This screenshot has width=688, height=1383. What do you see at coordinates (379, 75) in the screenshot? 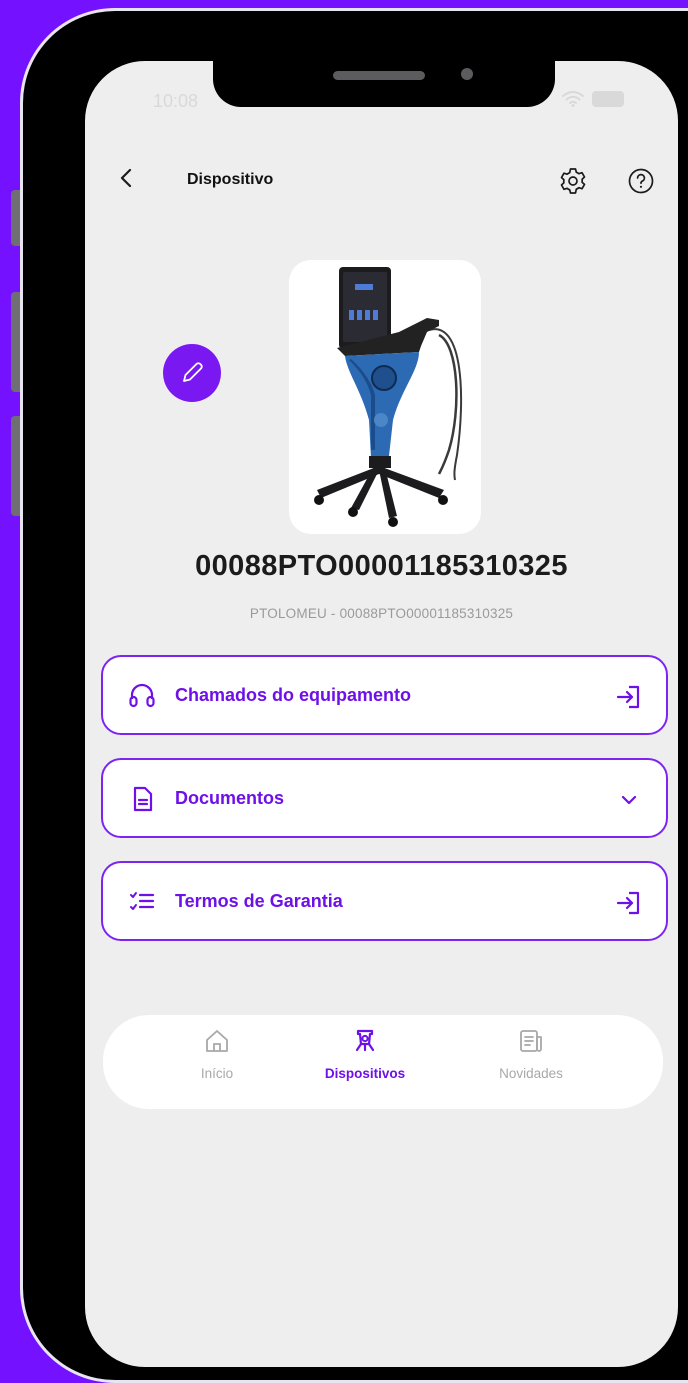
I see `speaker-grille` at bounding box center [379, 75].